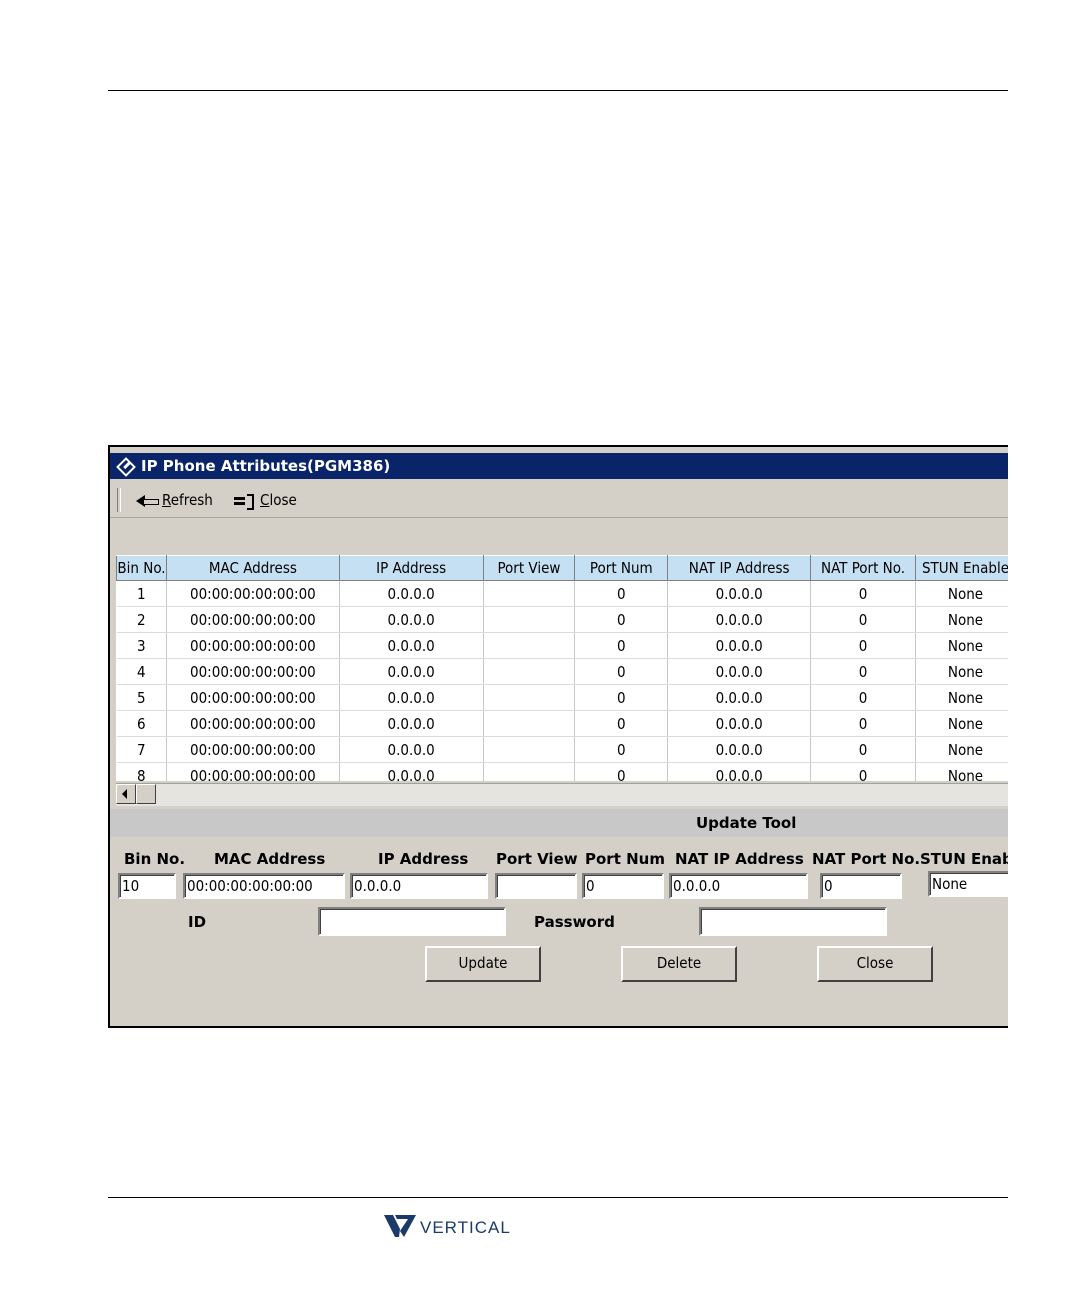 This screenshot has height=1296, width=1080. Describe the element at coordinates (419, 886) in the screenshot. I see `ip-address-input: 0.0.0.0` at that location.